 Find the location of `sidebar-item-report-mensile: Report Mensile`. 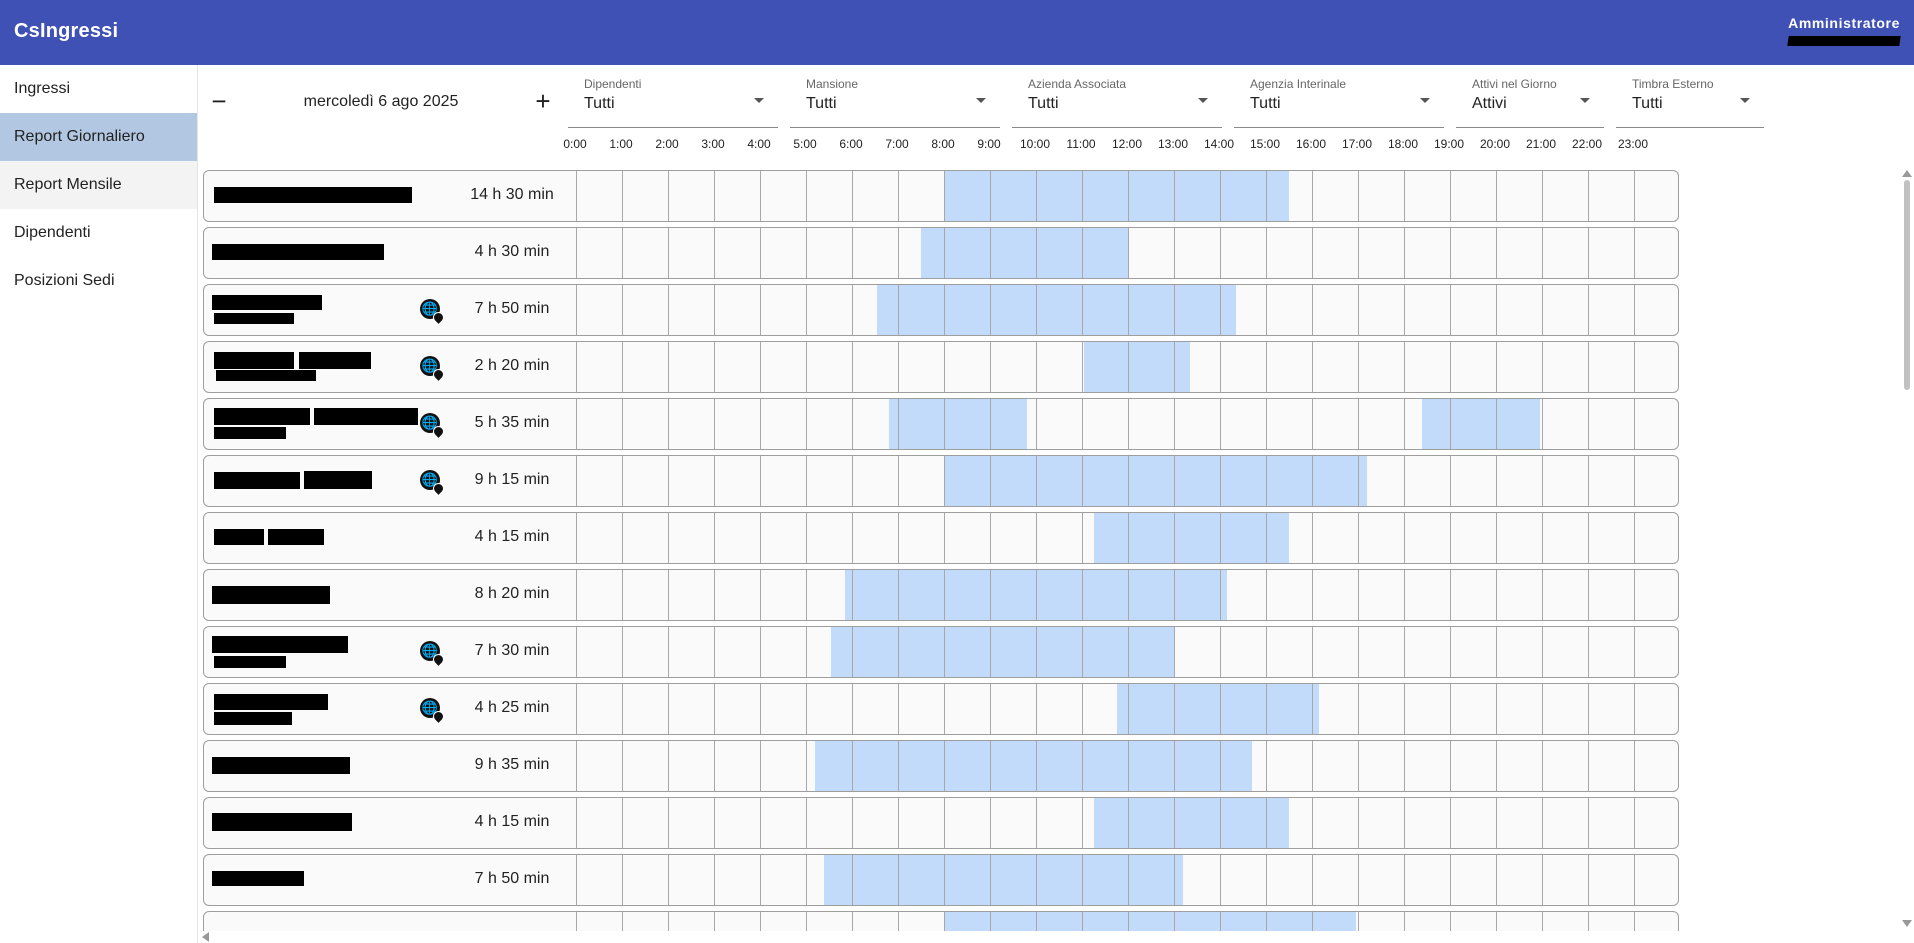

sidebar-item-report-mensile: Report Mensile is located at coordinates (98, 185).